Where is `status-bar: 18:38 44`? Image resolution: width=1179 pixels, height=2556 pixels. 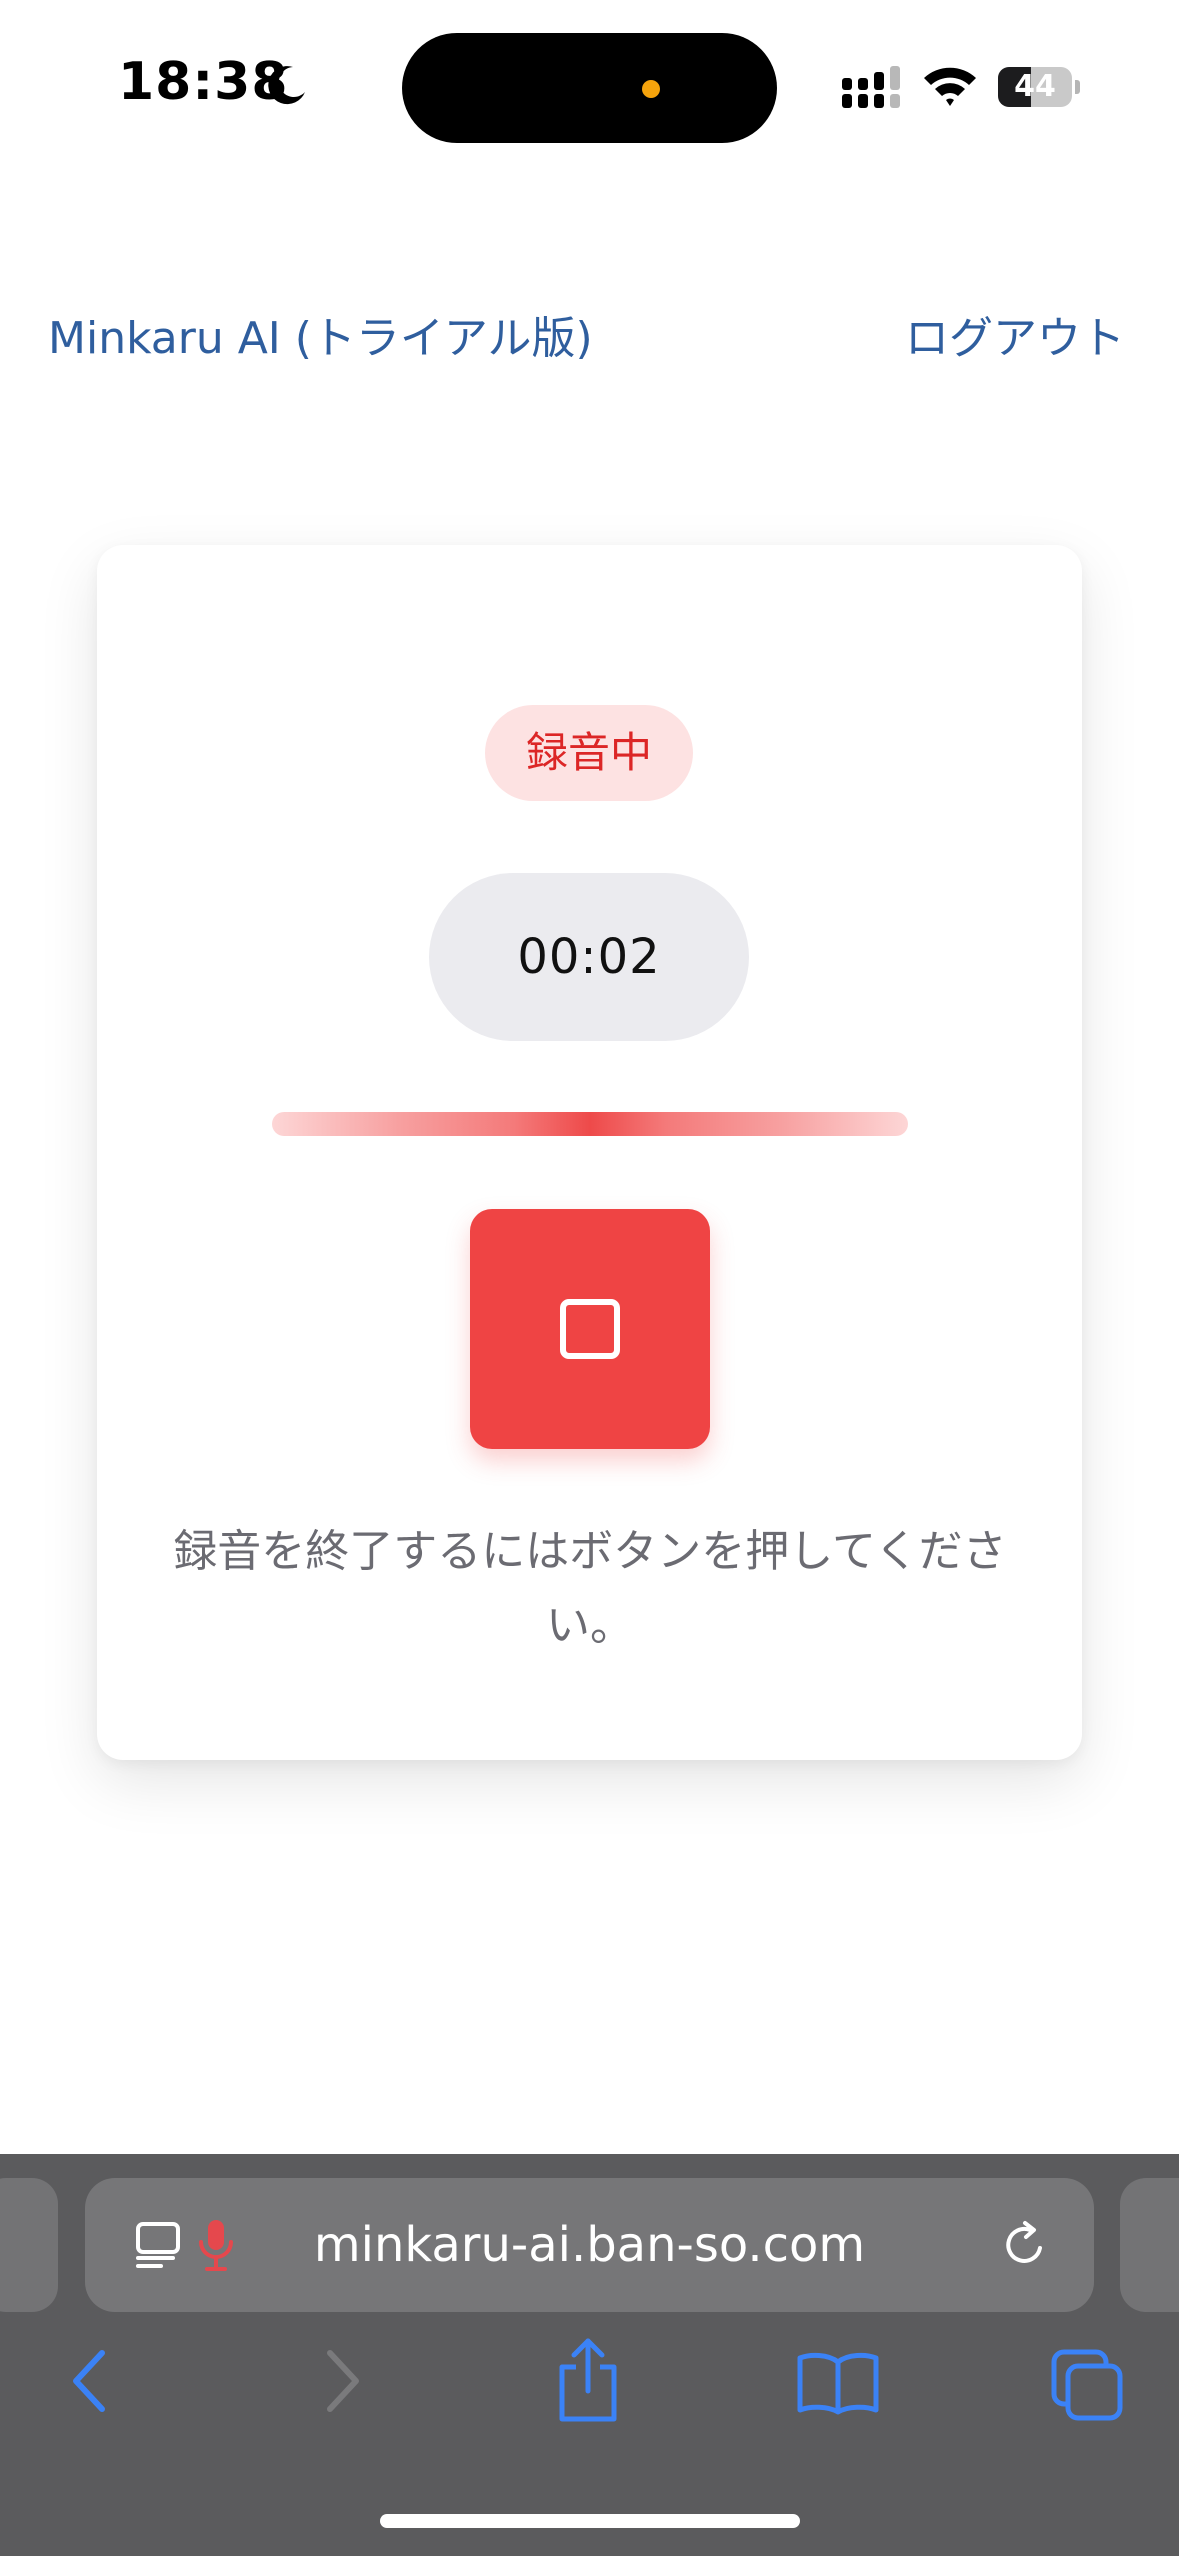 status-bar: 18:38 44 is located at coordinates (589, 87).